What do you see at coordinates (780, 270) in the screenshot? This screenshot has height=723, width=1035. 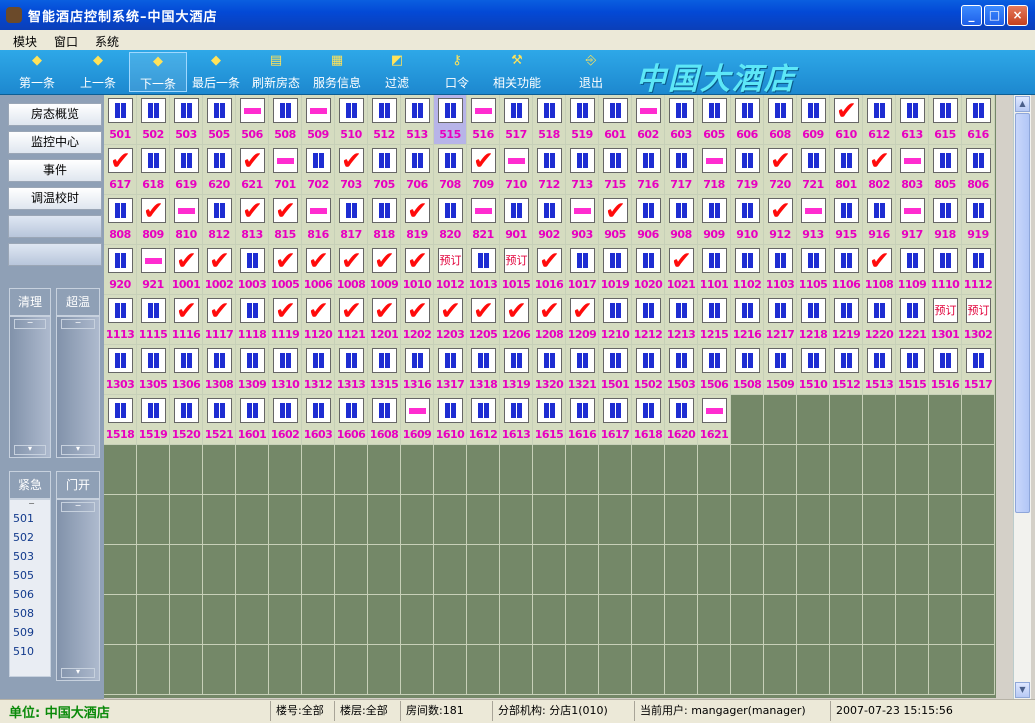 I see `room-cell-1103: 1103` at bounding box center [780, 270].